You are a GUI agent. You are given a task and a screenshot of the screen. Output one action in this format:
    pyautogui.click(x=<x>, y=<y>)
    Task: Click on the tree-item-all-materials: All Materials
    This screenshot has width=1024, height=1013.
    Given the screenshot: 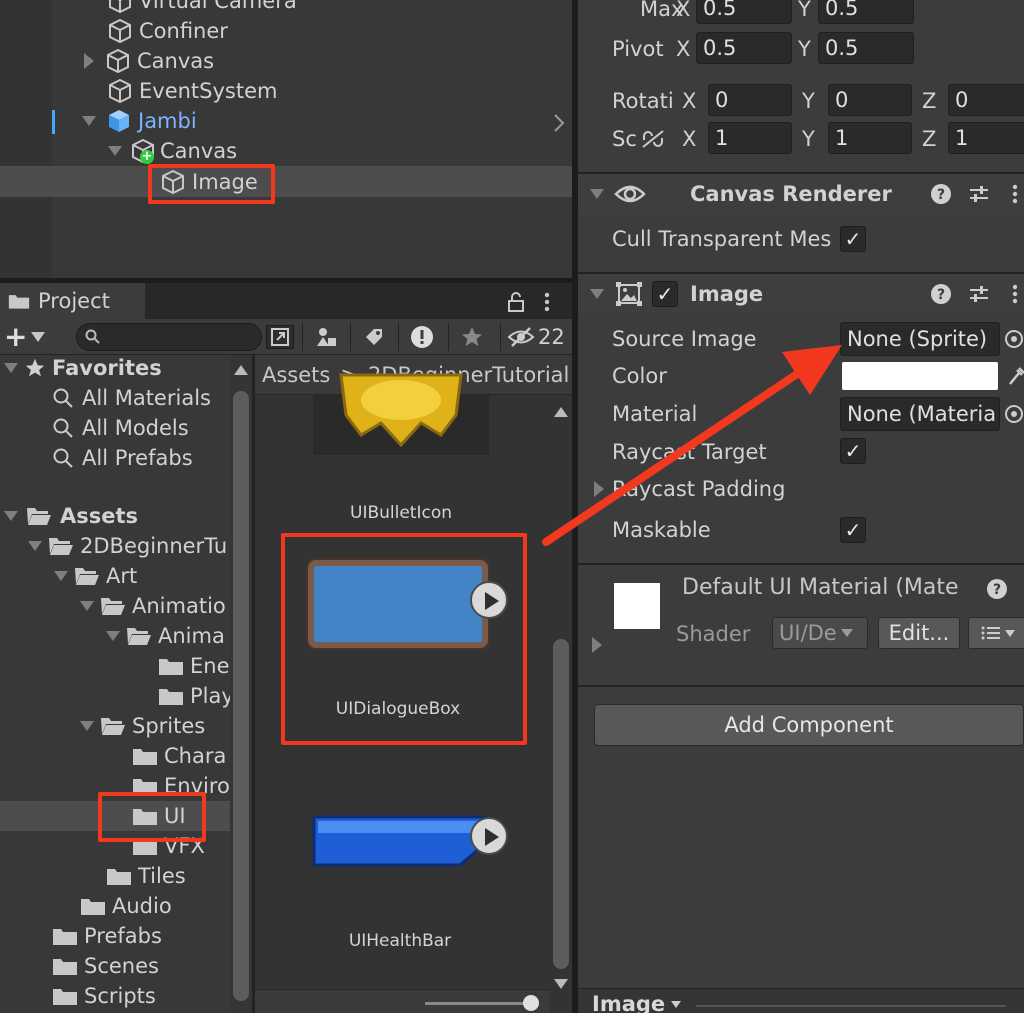 What is the action you would take?
    pyautogui.click(x=131, y=398)
    